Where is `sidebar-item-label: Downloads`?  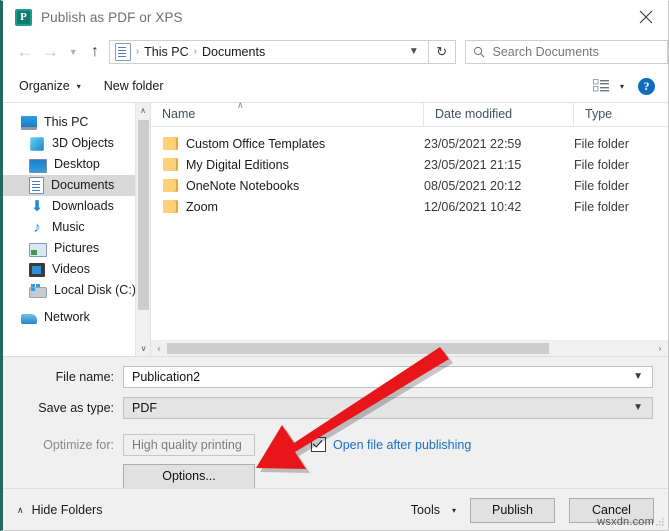
sidebar-item-label: Downloads is located at coordinates (83, 206).